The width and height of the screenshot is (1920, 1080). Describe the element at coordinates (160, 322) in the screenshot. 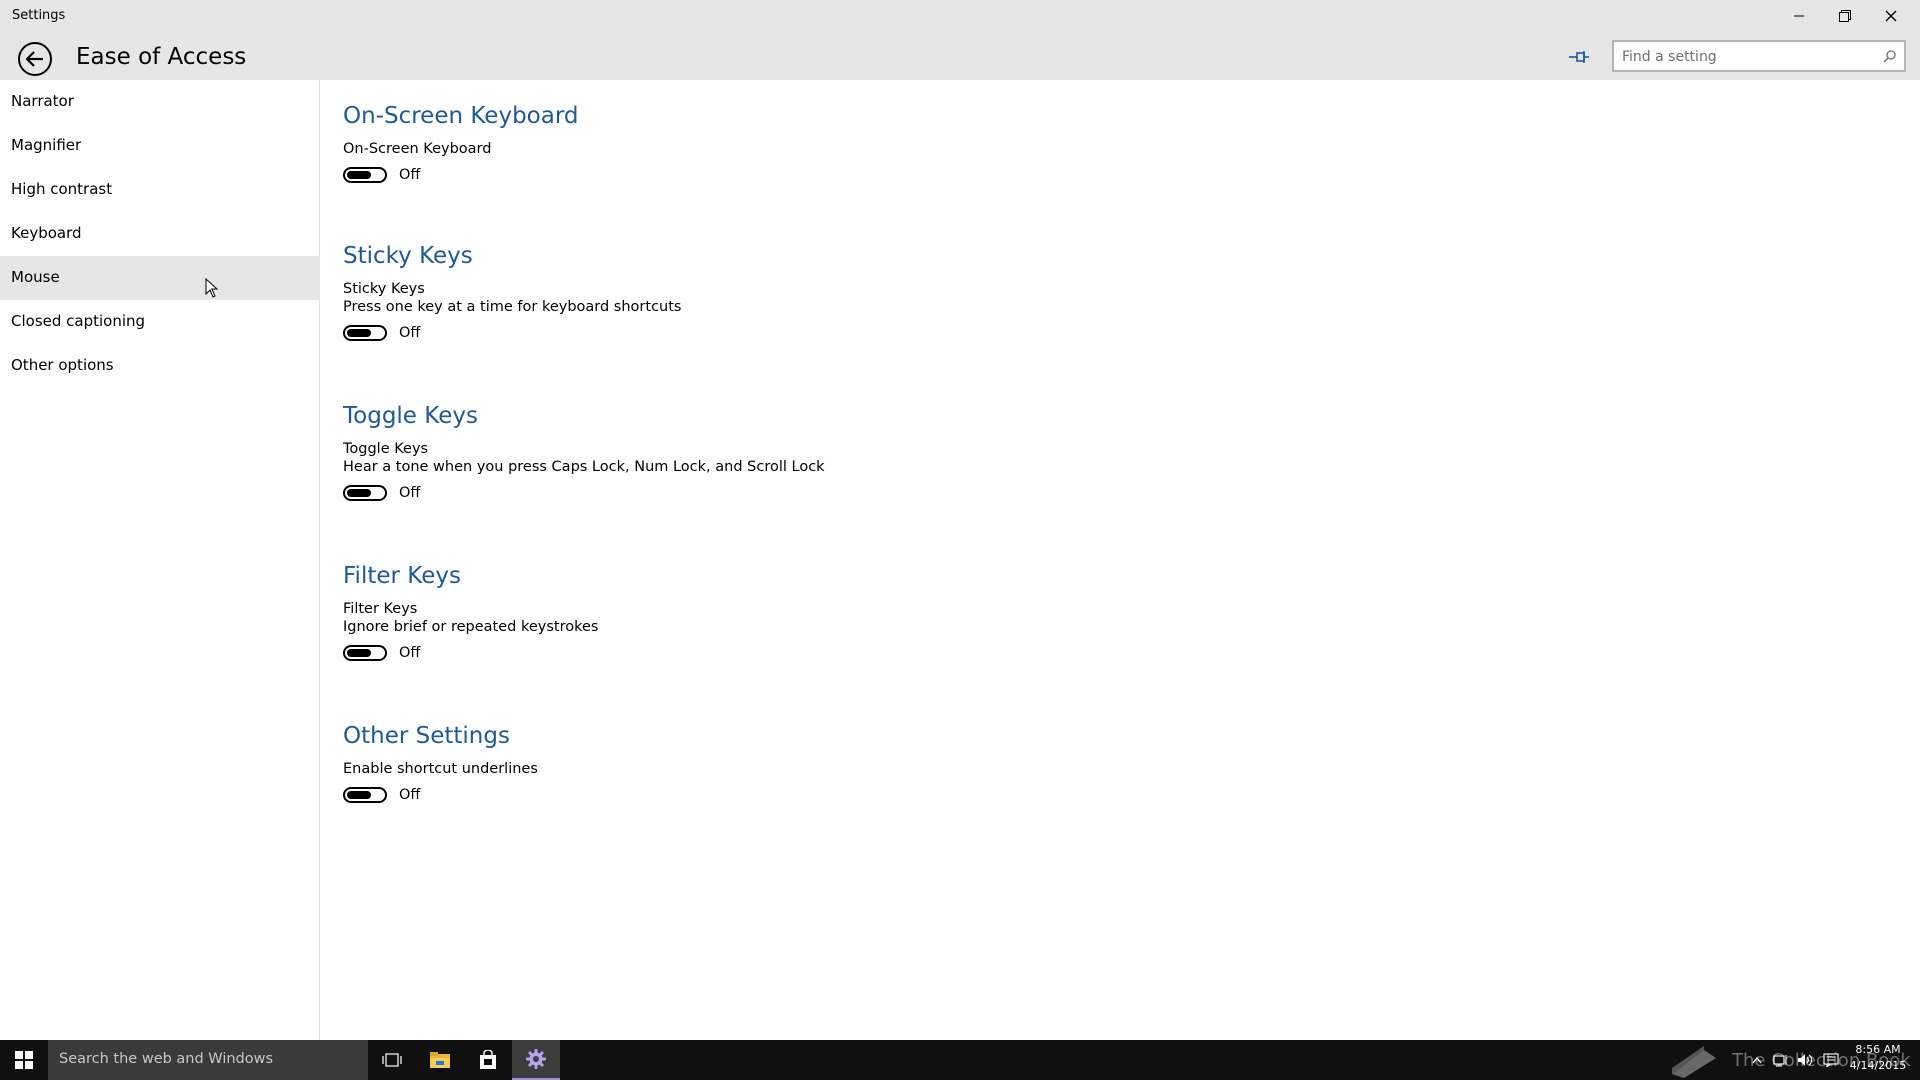

I see `sidebar-item-closed-captioning: Closed captioning` at that location.